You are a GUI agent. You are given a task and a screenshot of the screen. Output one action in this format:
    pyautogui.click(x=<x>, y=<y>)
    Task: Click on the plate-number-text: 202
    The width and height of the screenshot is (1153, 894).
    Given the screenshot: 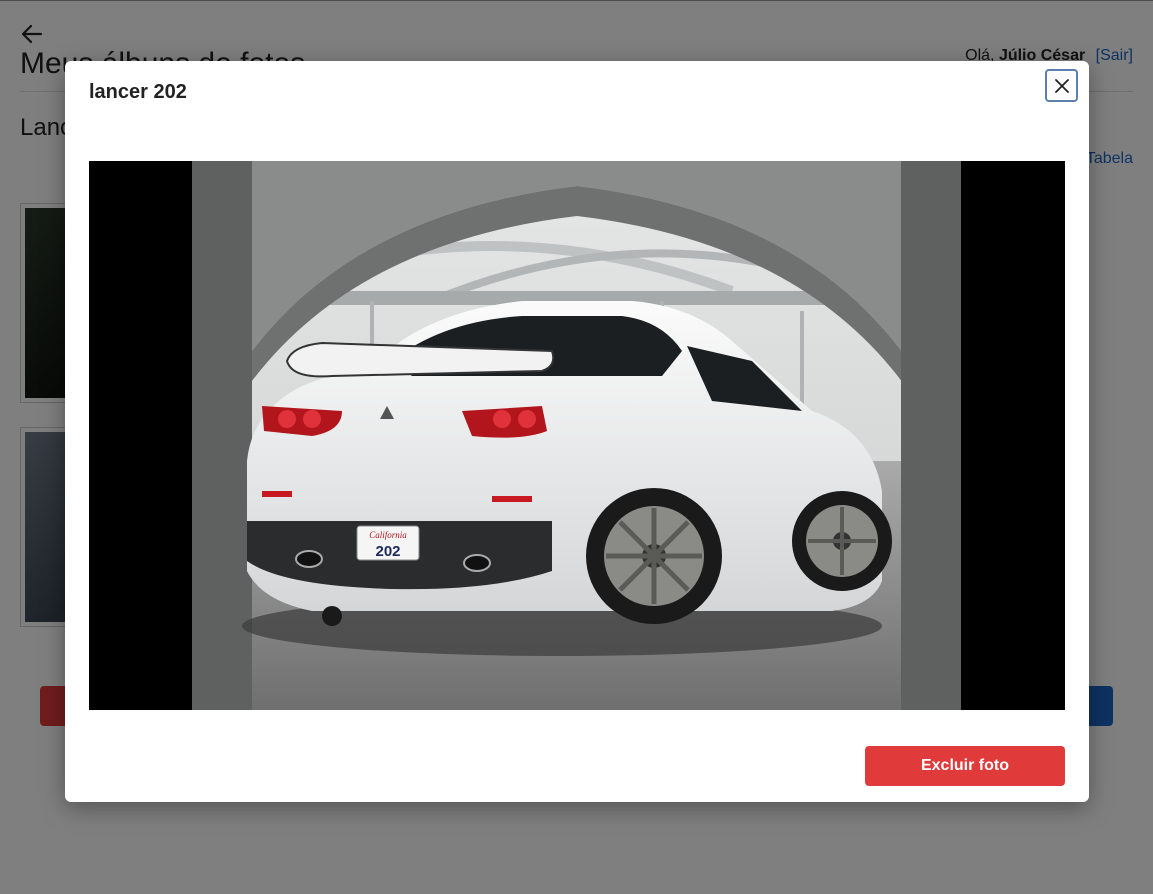 What is the action you would take?
    pyautogui.click(x=387, y=551)
    